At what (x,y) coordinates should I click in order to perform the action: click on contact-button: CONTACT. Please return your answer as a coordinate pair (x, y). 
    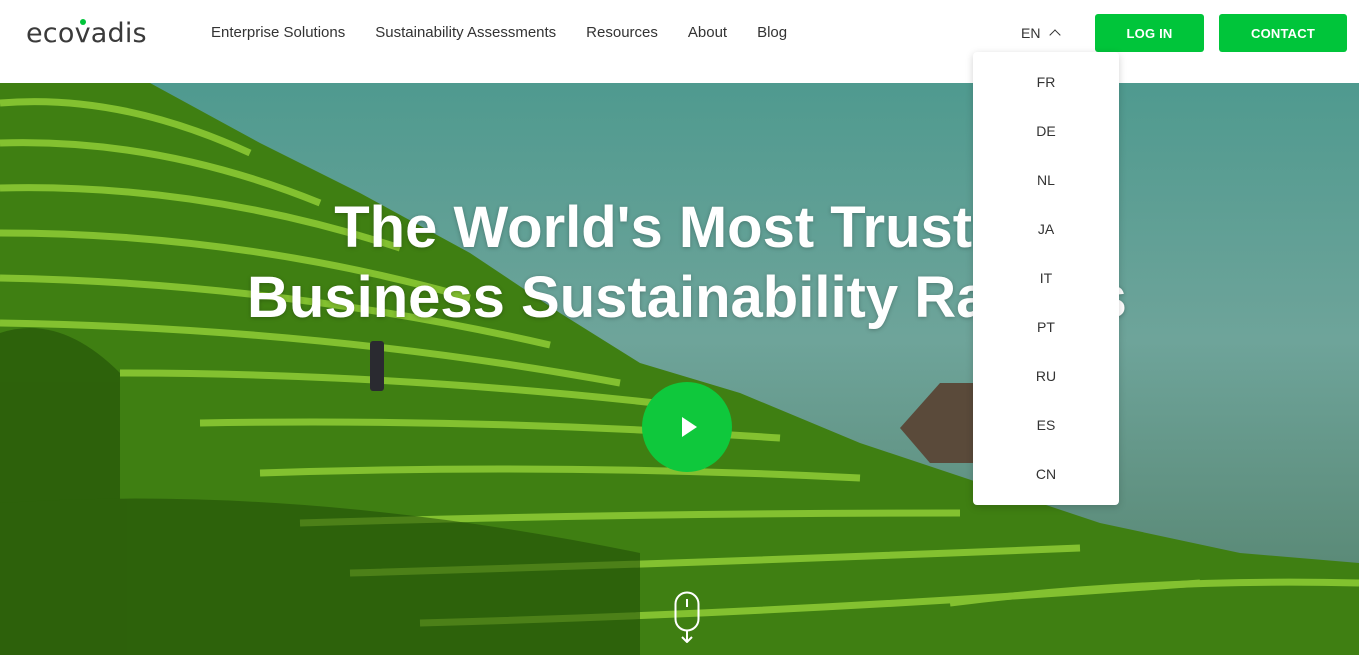
    Looking at the image, I should click on (1283, 33).